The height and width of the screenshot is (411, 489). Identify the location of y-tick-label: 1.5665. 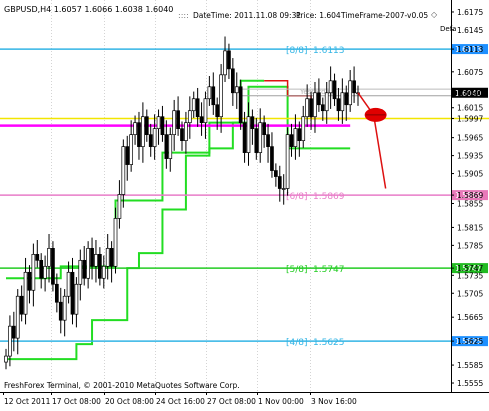
(470, 317).